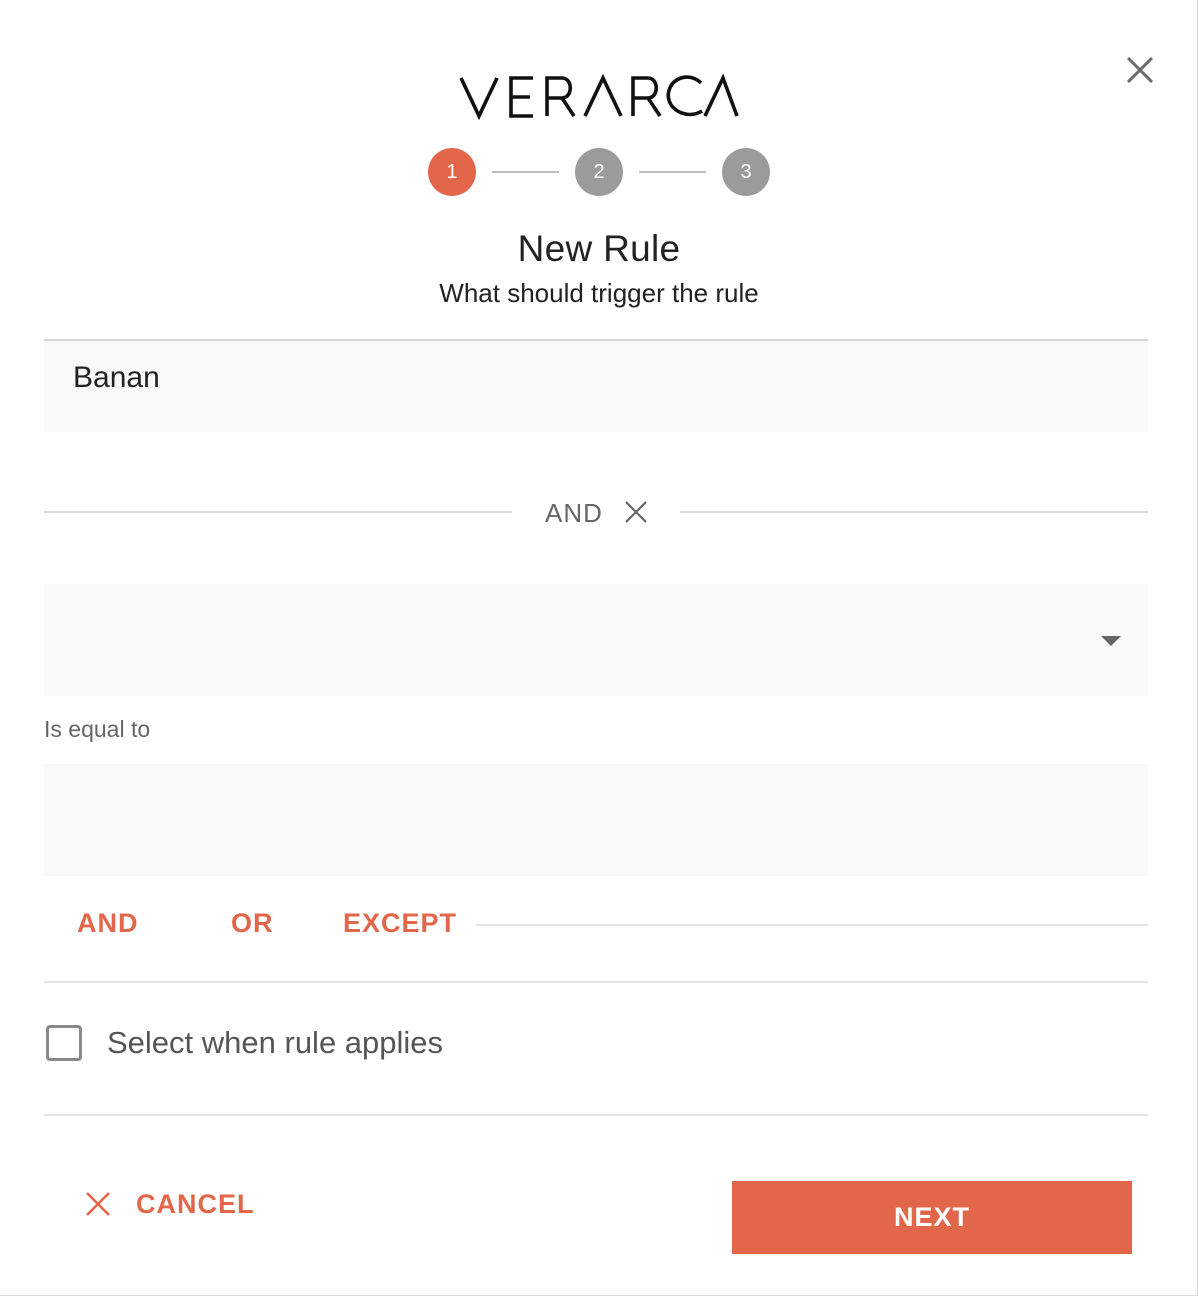 This screenshot has width=1198, height=1296. What do you see at coordinates (596, 640) in the screenshot?
I see `condition-field-select` at bounding box center [596, 640].